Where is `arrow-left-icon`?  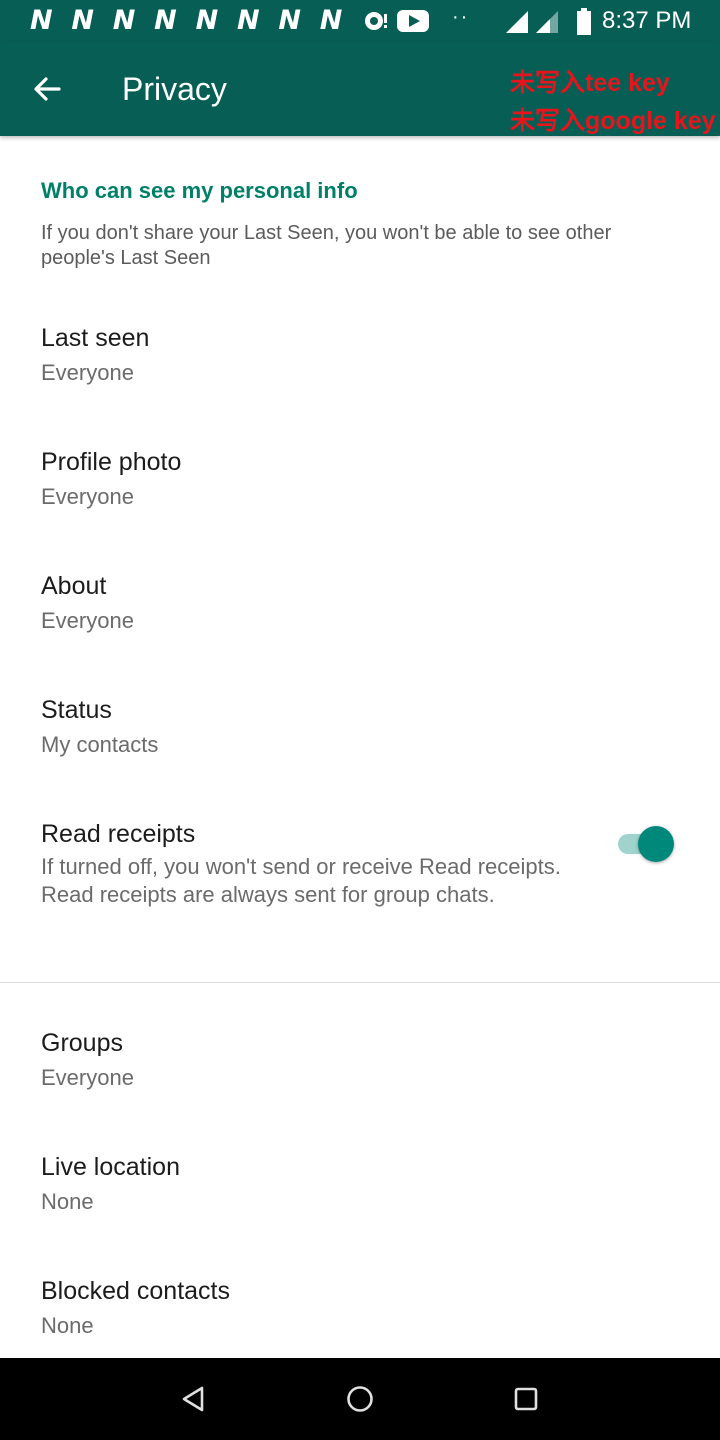 arrow-left-icon is located at coordinates (47, 89).